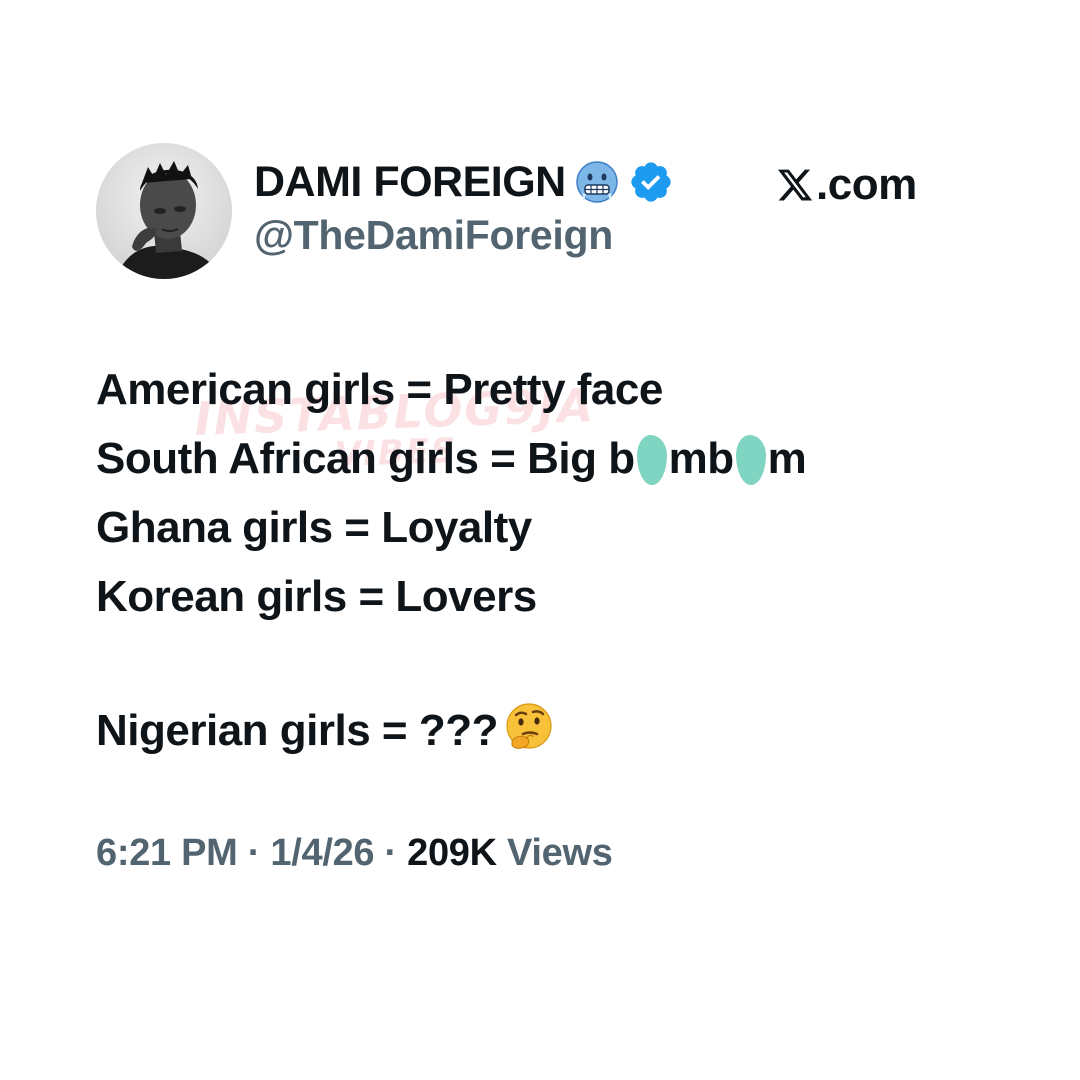  I want to click on tweet-line-segment: South African girls = Big b, so click(365, 458).